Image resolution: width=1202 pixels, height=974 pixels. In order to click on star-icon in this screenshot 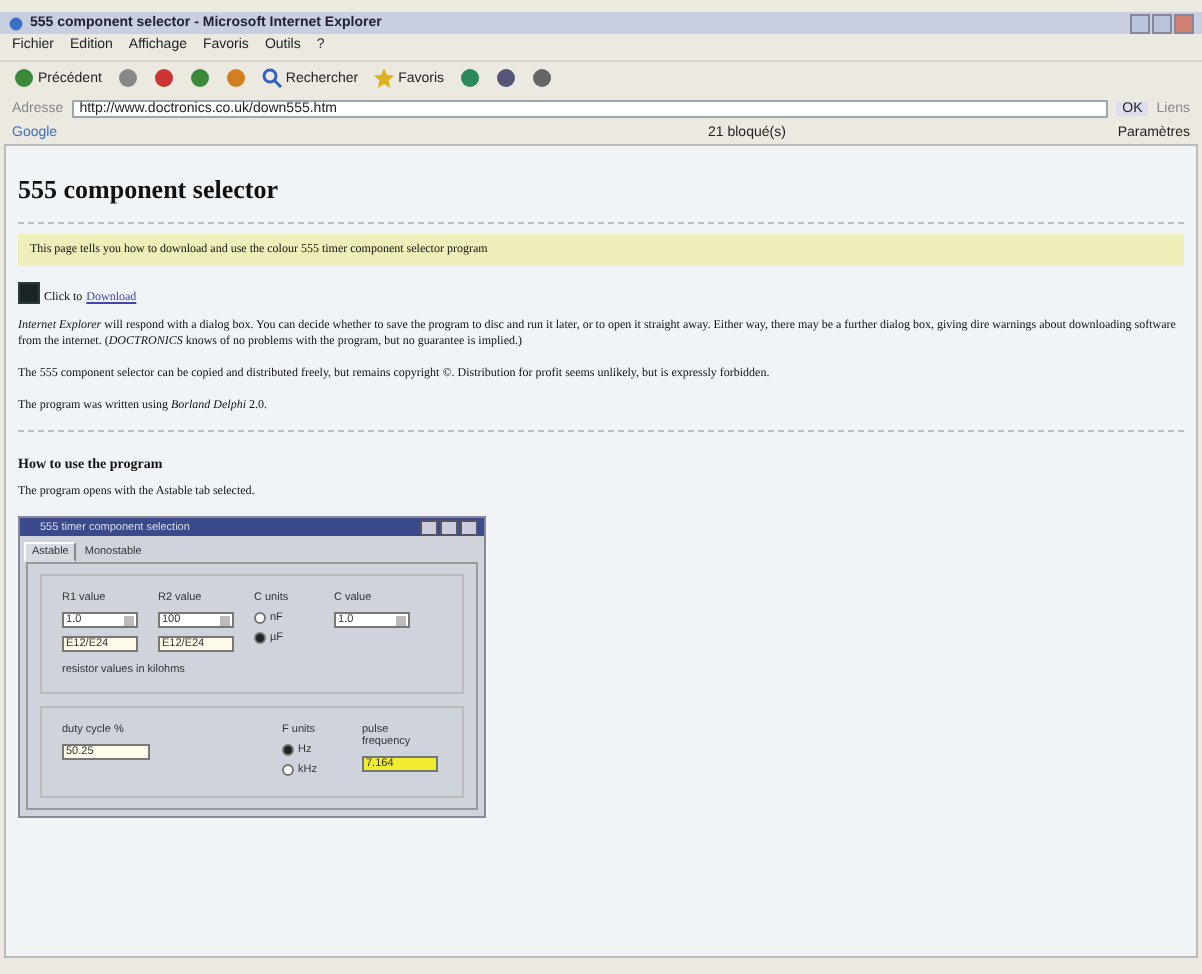, I will do `click(384, 78)`.